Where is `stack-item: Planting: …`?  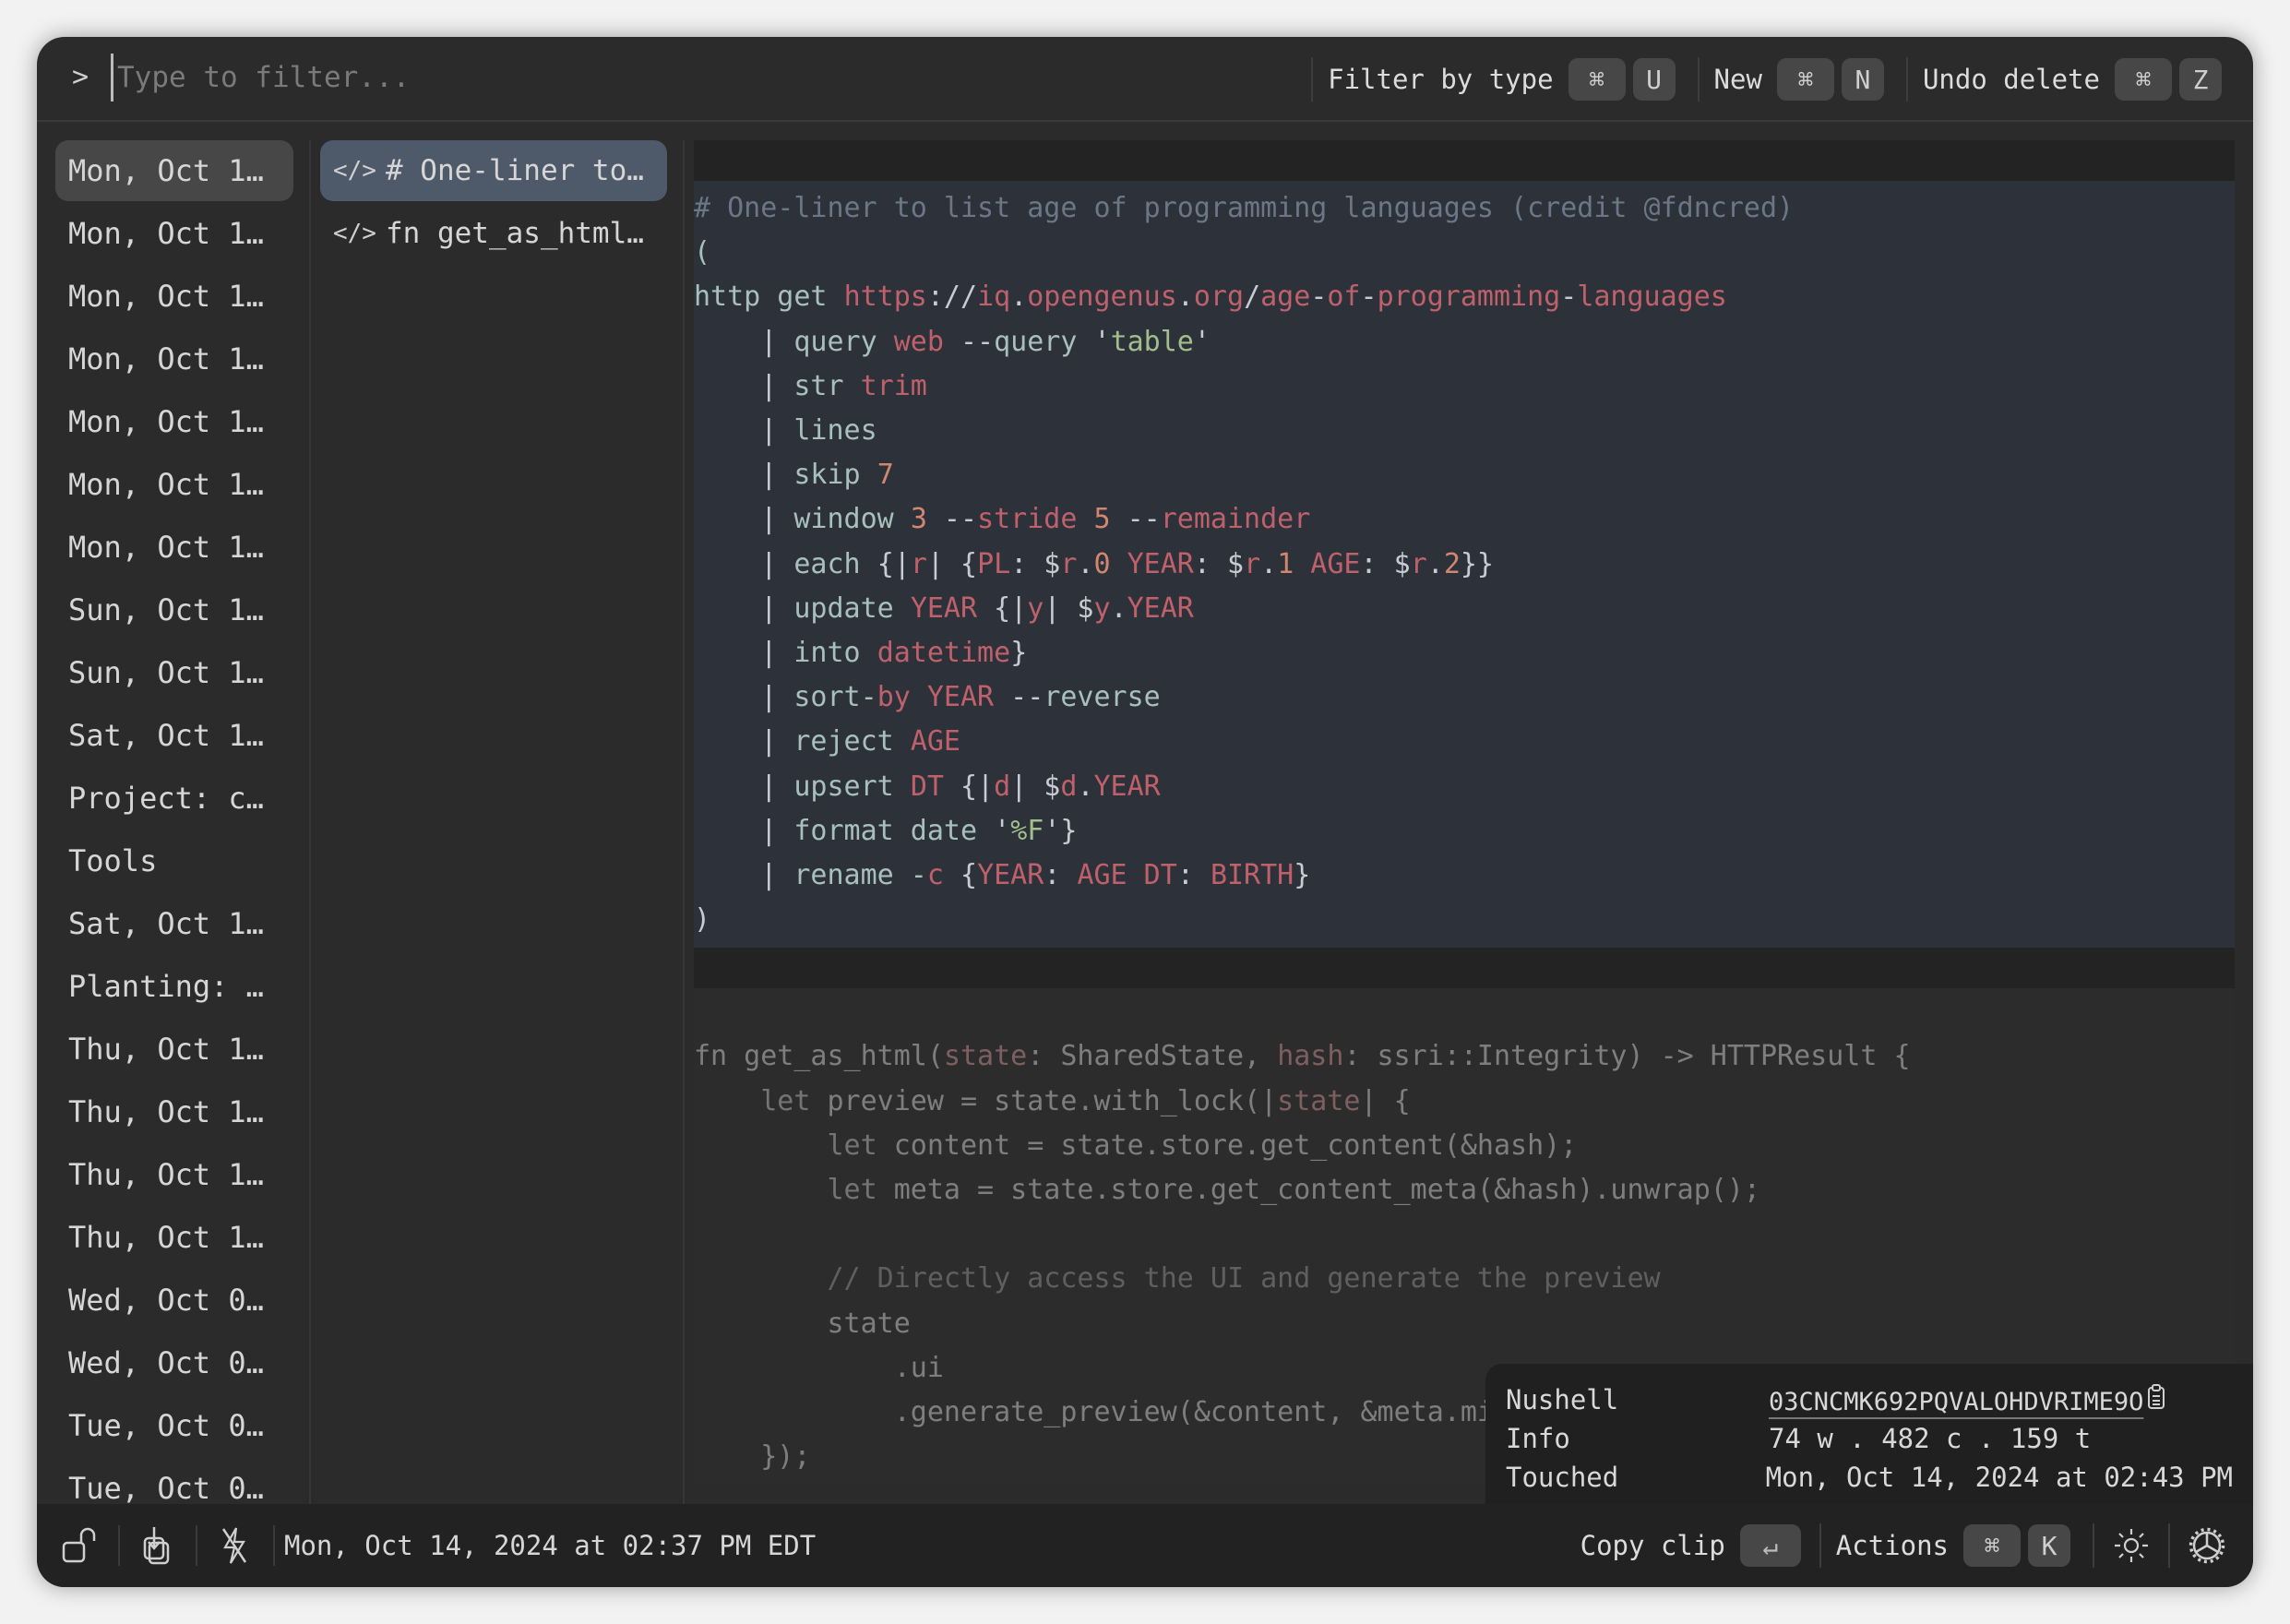
stack-item: Planting: … is located at coordinates (174, 986).